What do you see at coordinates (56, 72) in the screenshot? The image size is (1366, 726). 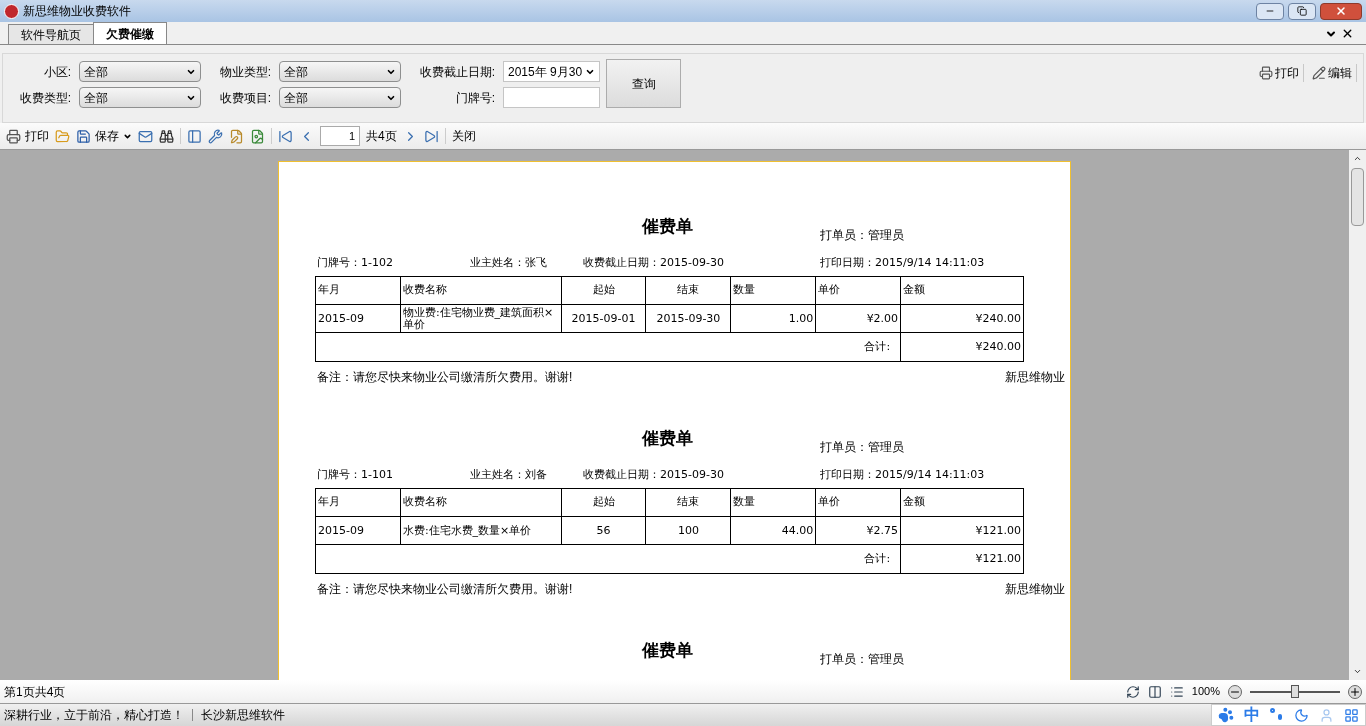 I see `field-label: 小区:` at bounding box center [56, 72].